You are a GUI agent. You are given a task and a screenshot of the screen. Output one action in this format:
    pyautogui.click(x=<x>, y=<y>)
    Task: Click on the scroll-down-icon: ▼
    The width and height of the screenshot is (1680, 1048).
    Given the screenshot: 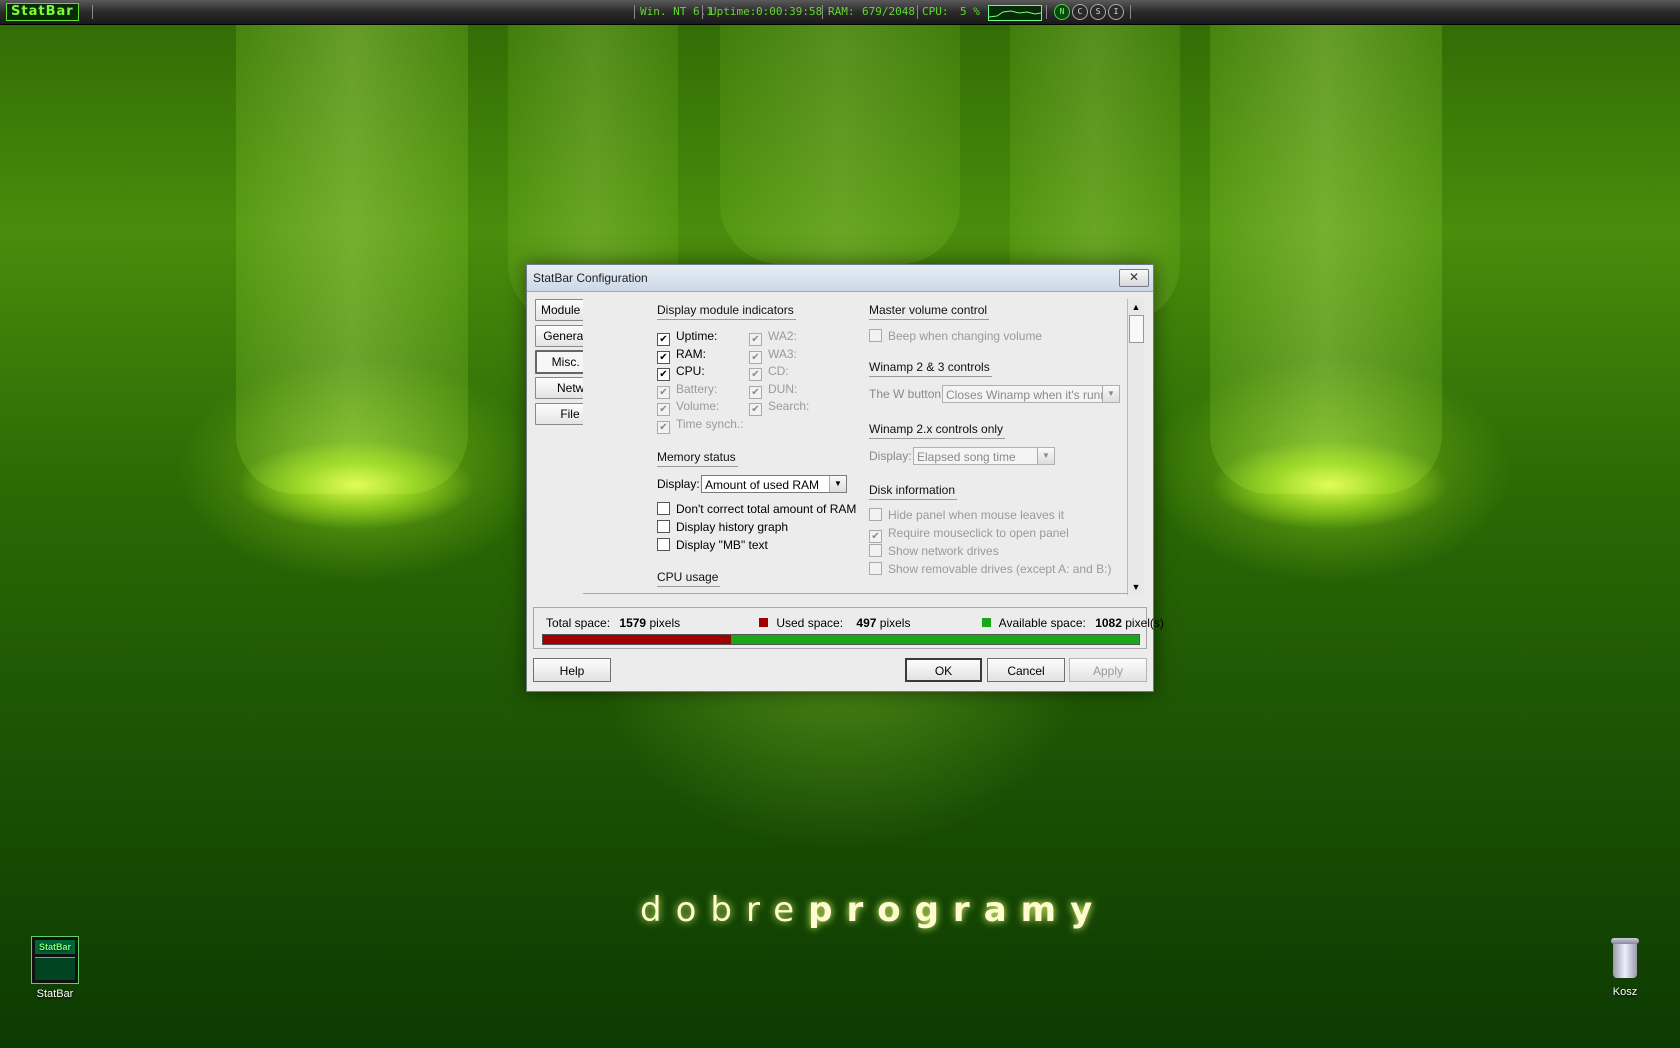 What is the action you would take?
    pyautogui.click(x=1136, y=587)
    